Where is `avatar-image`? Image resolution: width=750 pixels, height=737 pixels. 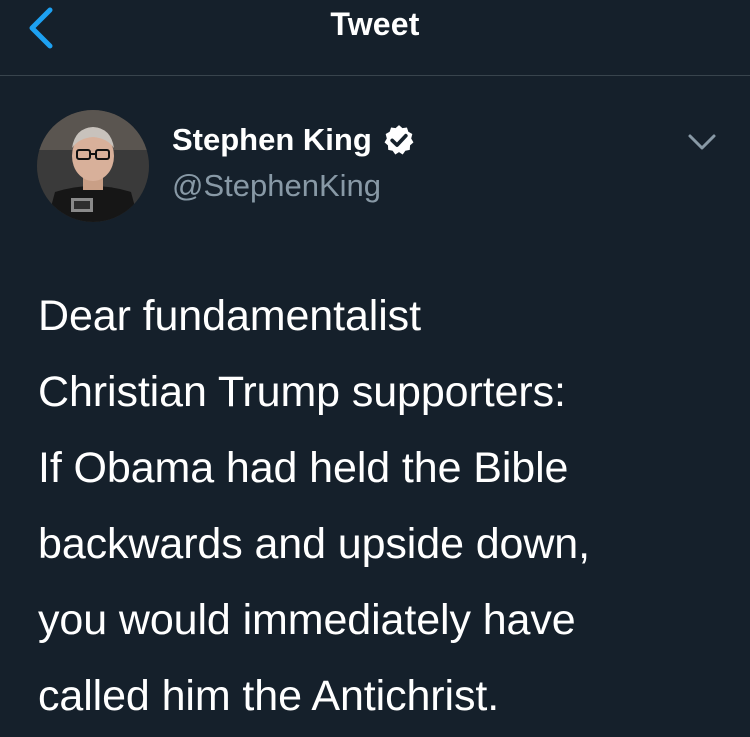
avatar-image is located at coordinates (93, 166).